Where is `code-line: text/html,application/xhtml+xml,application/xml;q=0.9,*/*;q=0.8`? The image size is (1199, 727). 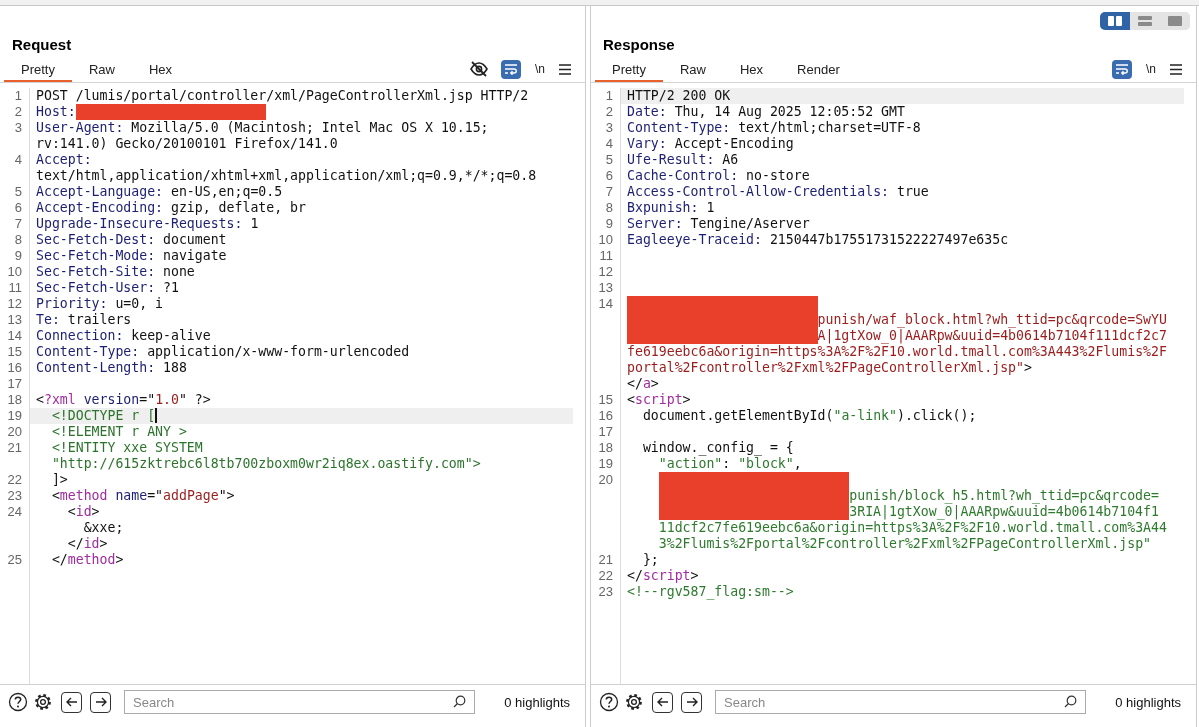 code-line: text/html,application/xhtml+xml,application/xml;q=0.9,*/*;q=0.8 is located at coordinates (286, 176).